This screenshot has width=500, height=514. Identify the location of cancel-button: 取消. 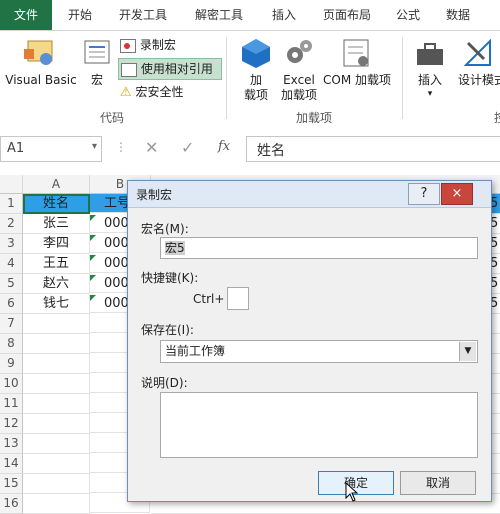
(438, 483).